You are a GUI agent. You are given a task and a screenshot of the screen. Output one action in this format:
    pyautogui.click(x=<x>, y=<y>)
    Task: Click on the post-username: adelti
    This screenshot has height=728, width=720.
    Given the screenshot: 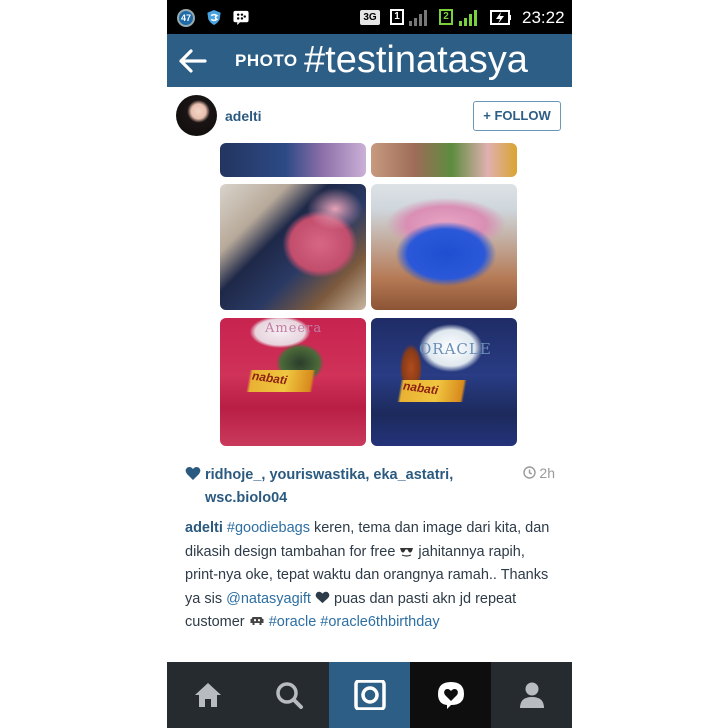 What is the action you would take?
    pyautogui.click(x=243, y=116)
    